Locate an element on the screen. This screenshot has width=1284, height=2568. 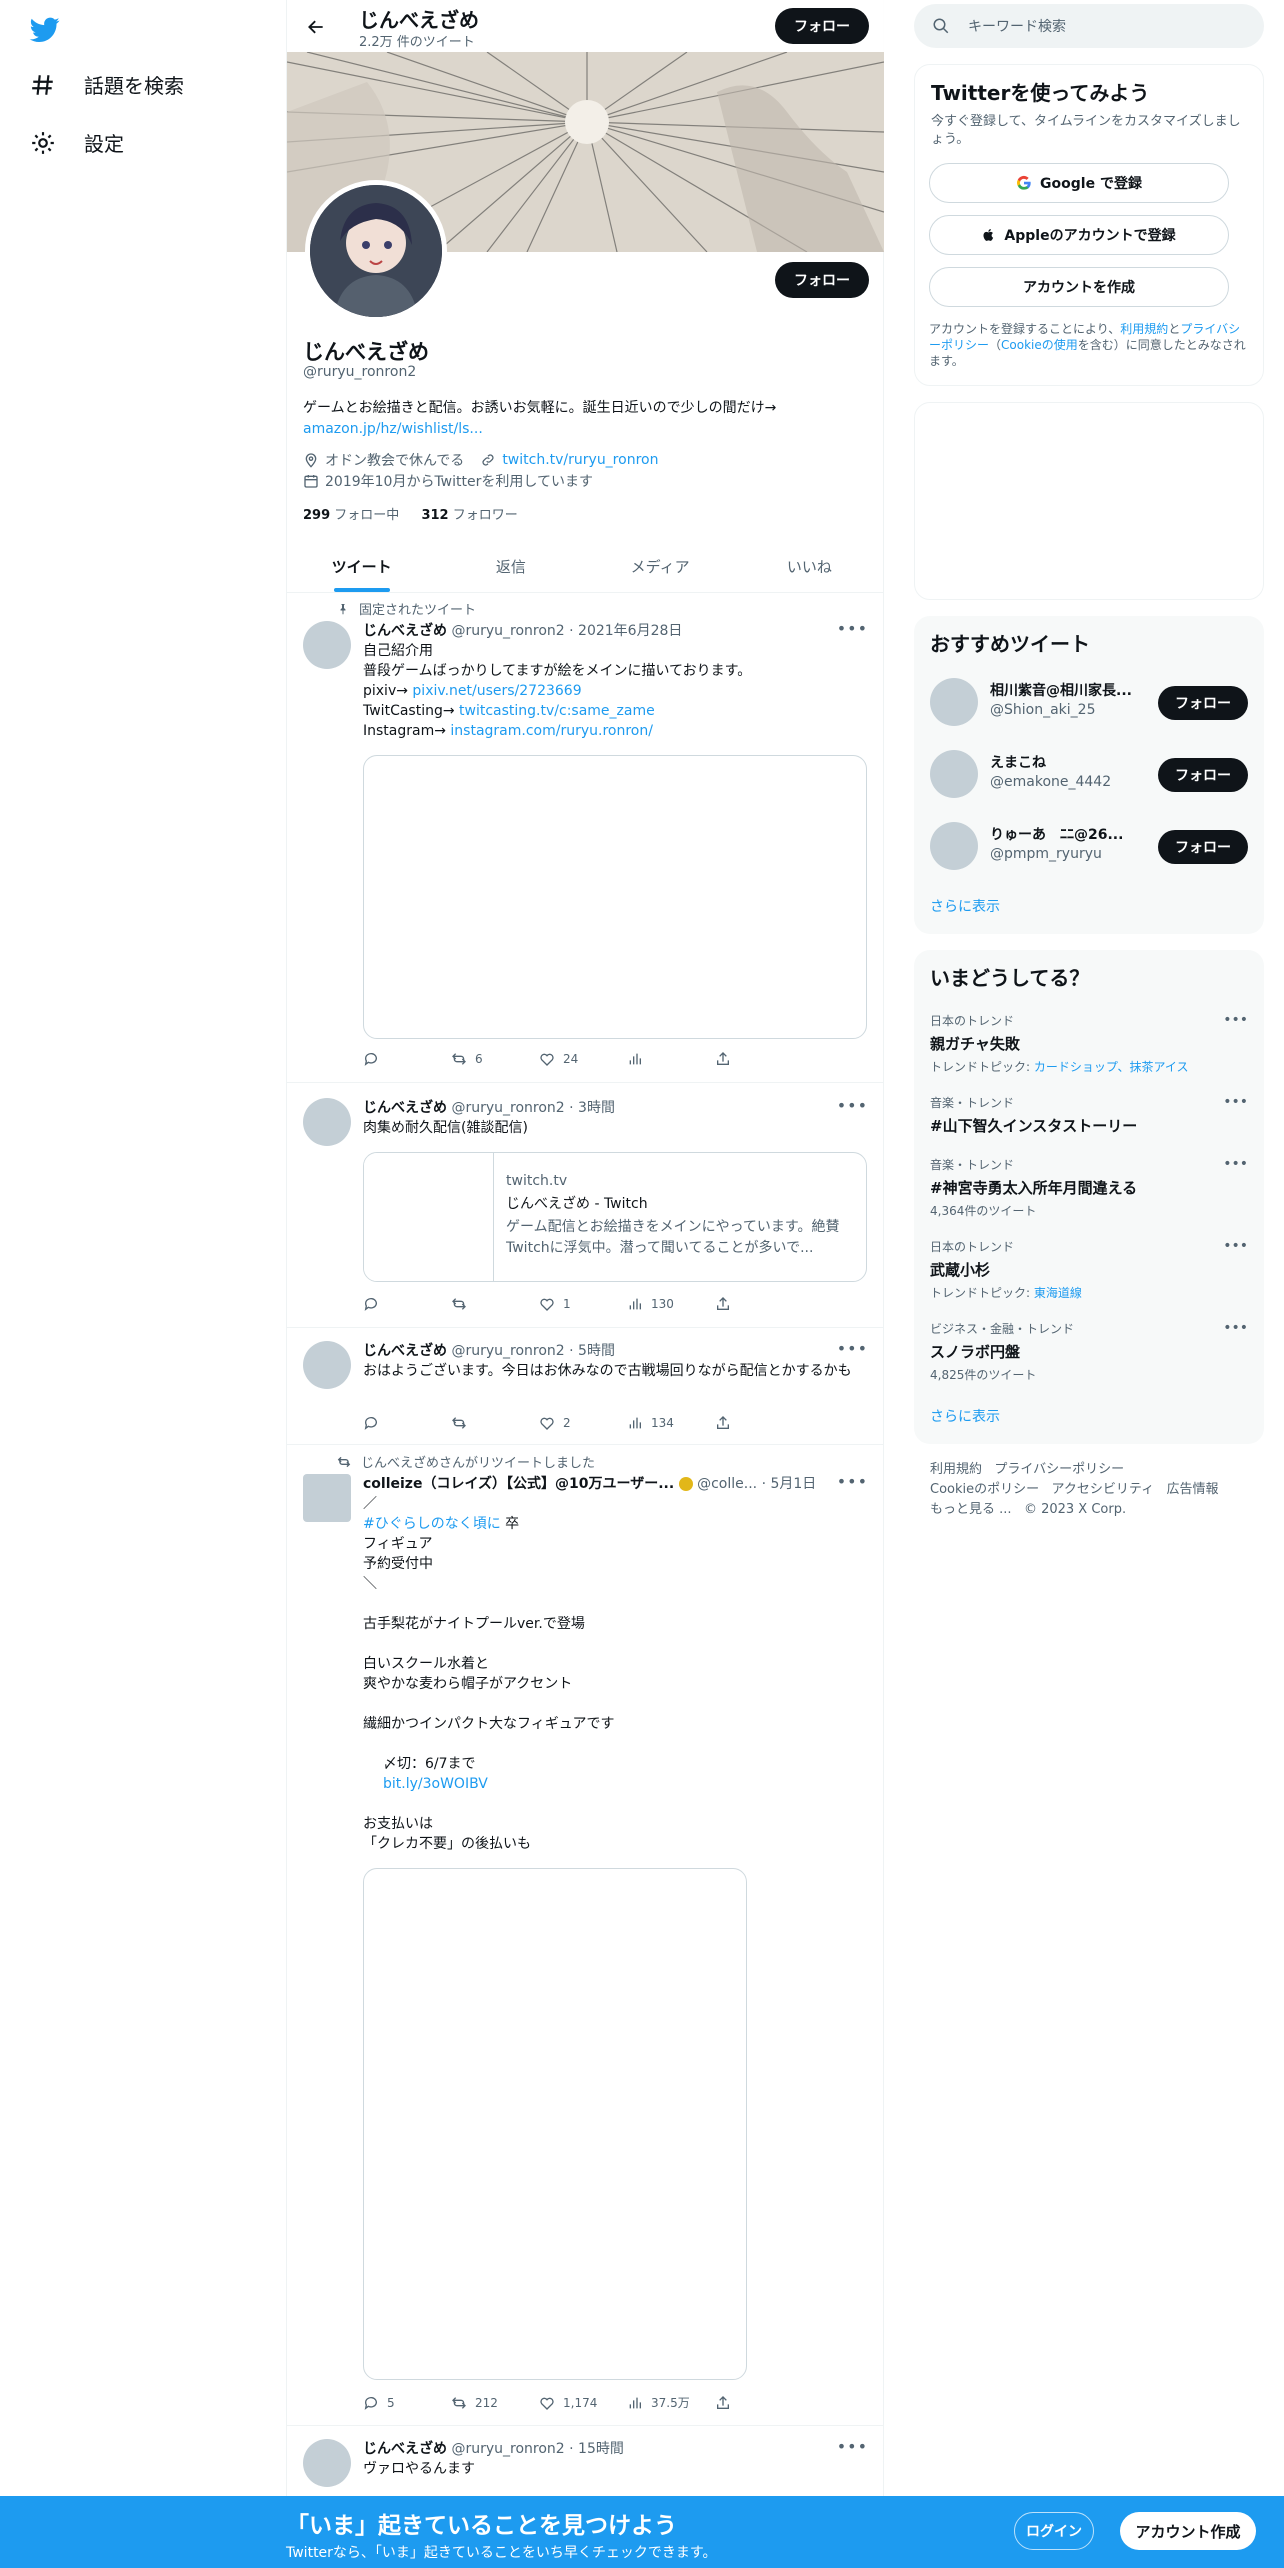
profile-avatar is located at coordinates (376, 251).